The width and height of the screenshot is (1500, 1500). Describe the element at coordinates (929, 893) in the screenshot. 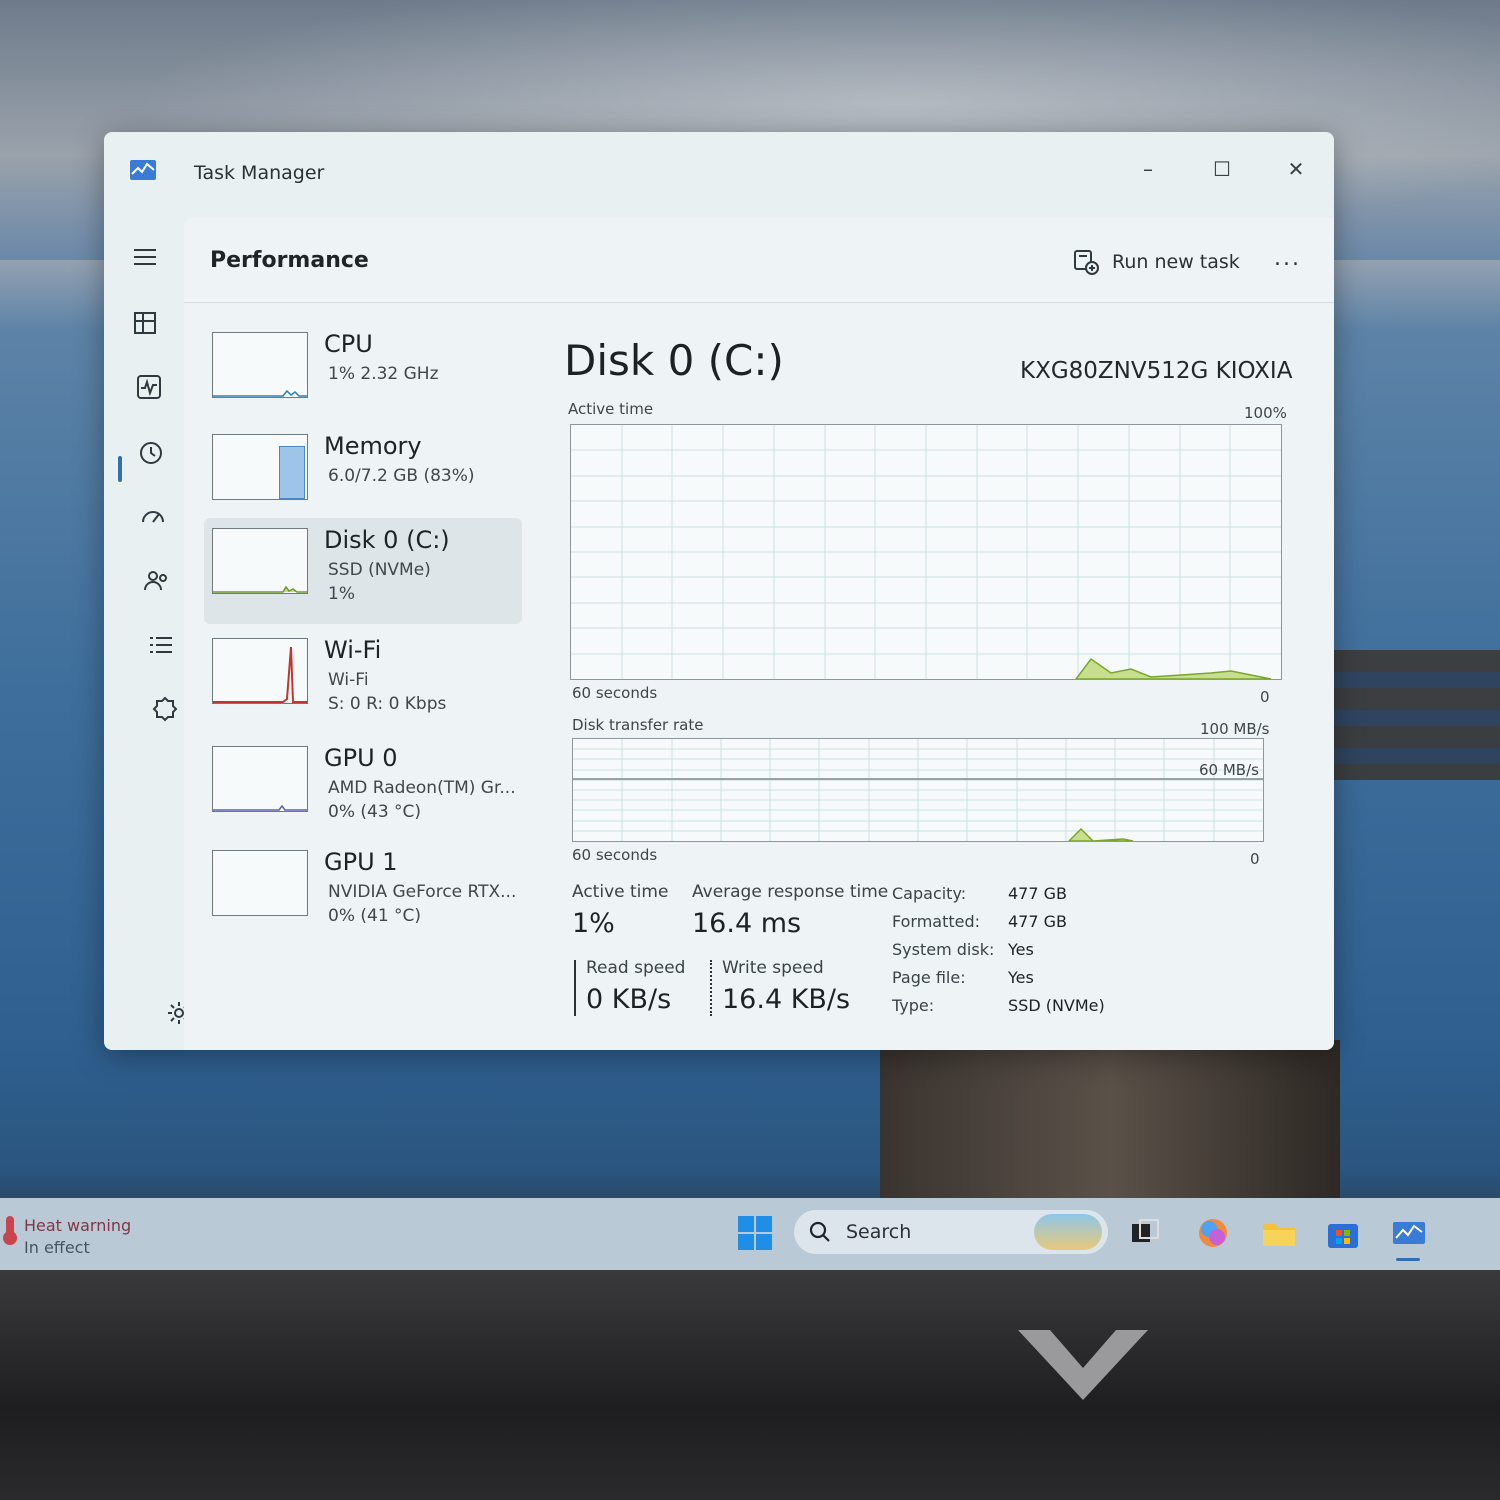

I see `capacity-label: Capacity:` at that location.